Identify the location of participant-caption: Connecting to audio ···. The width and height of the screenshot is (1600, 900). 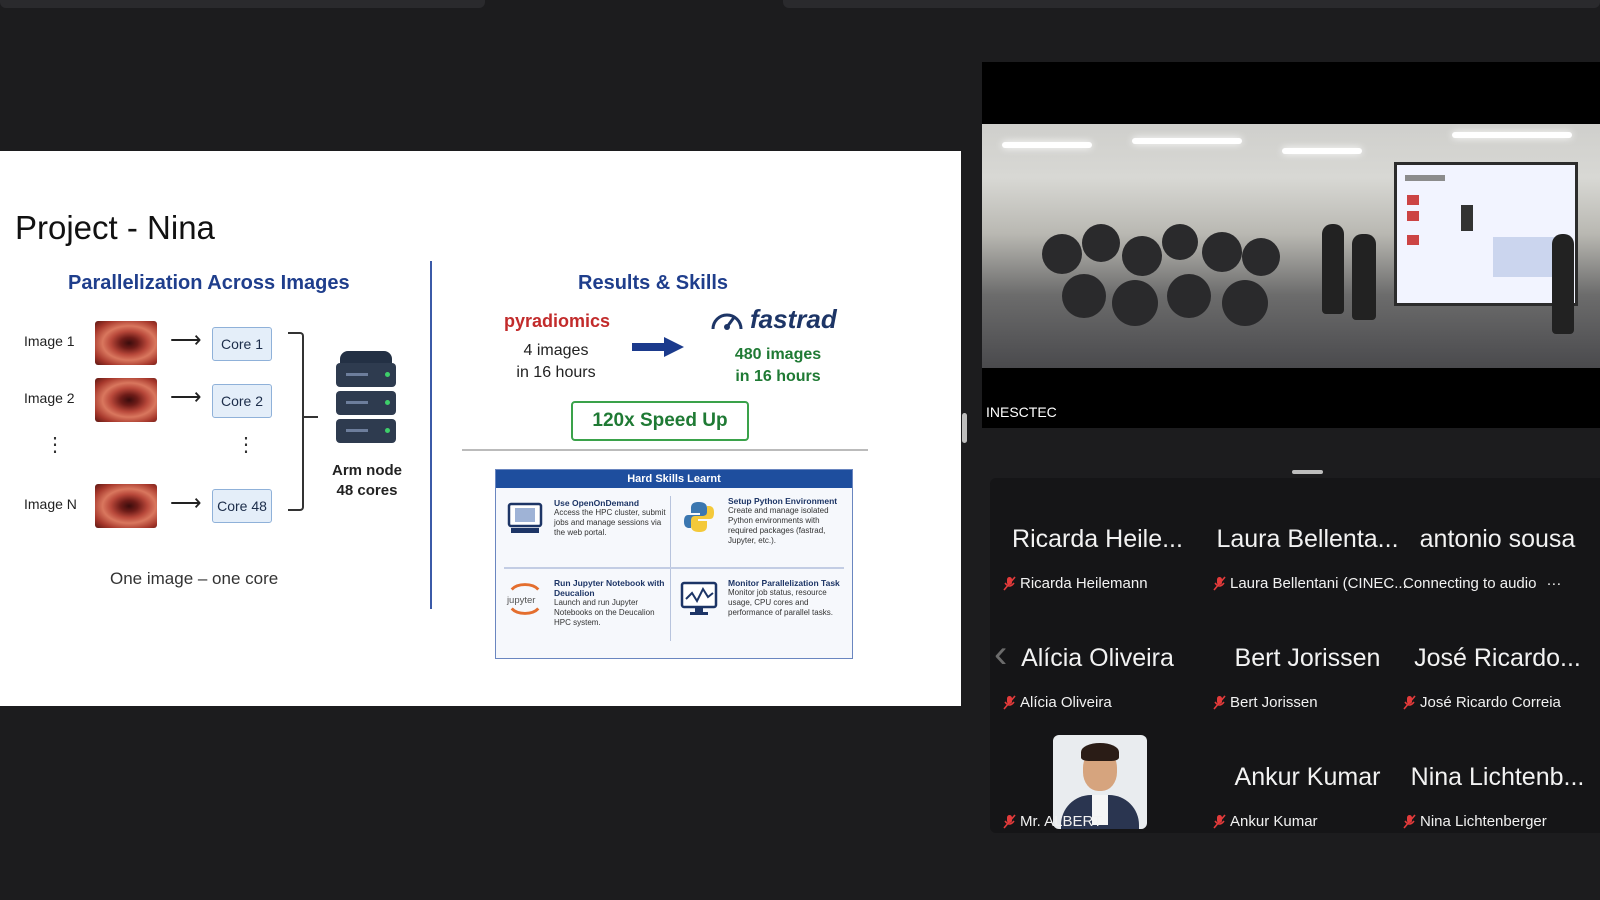
(1482, 583).